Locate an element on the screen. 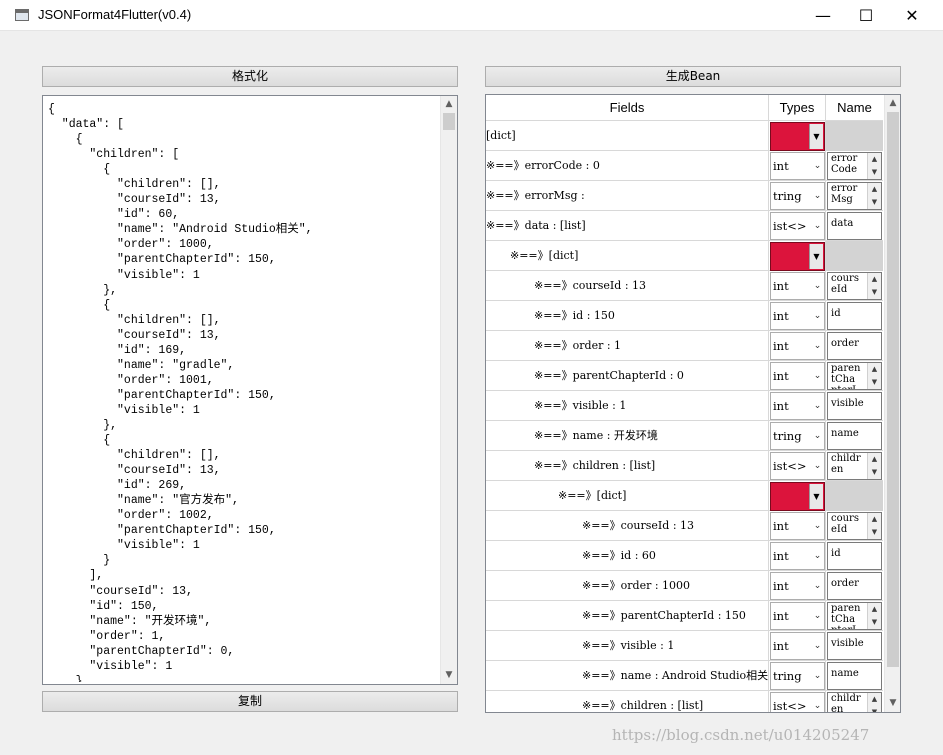  maximize-button: ☐ is located at coordinates (866, 15).